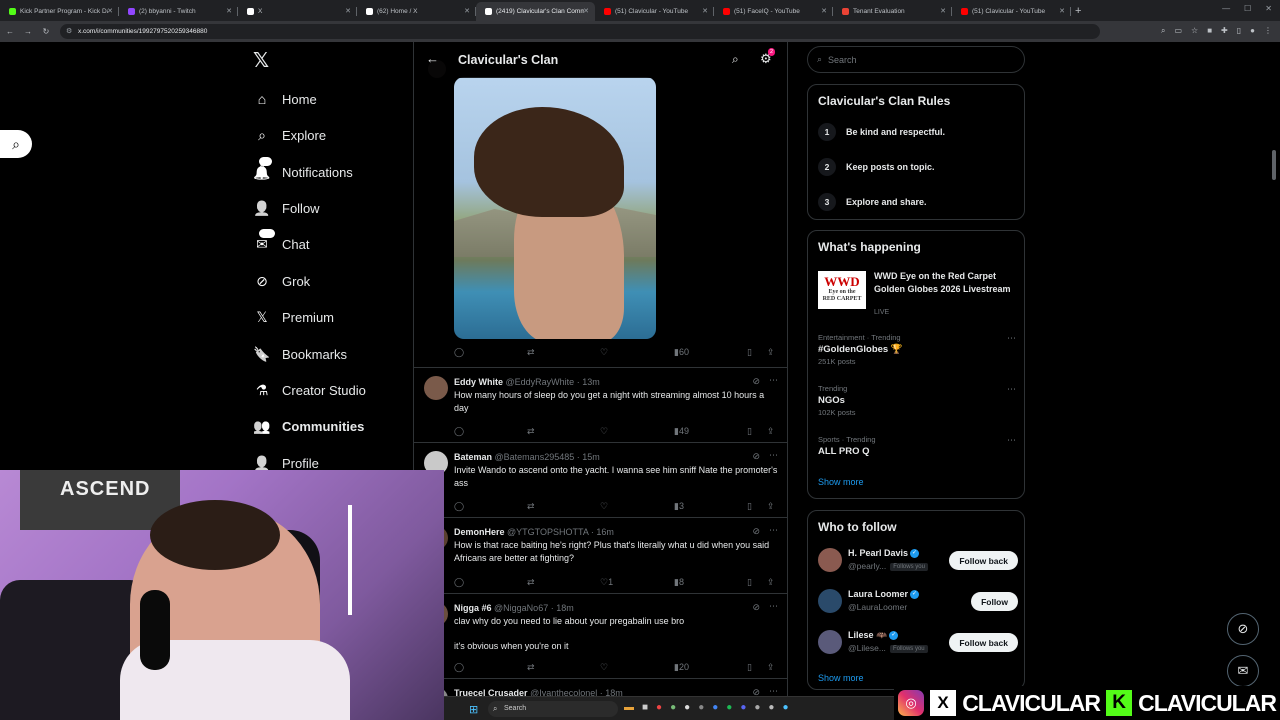  What do you see at coordinates (286, 208) in the screenshot?
I see `sidebar-item-follow: 👤 Follow` at bounding box center [286, 208].